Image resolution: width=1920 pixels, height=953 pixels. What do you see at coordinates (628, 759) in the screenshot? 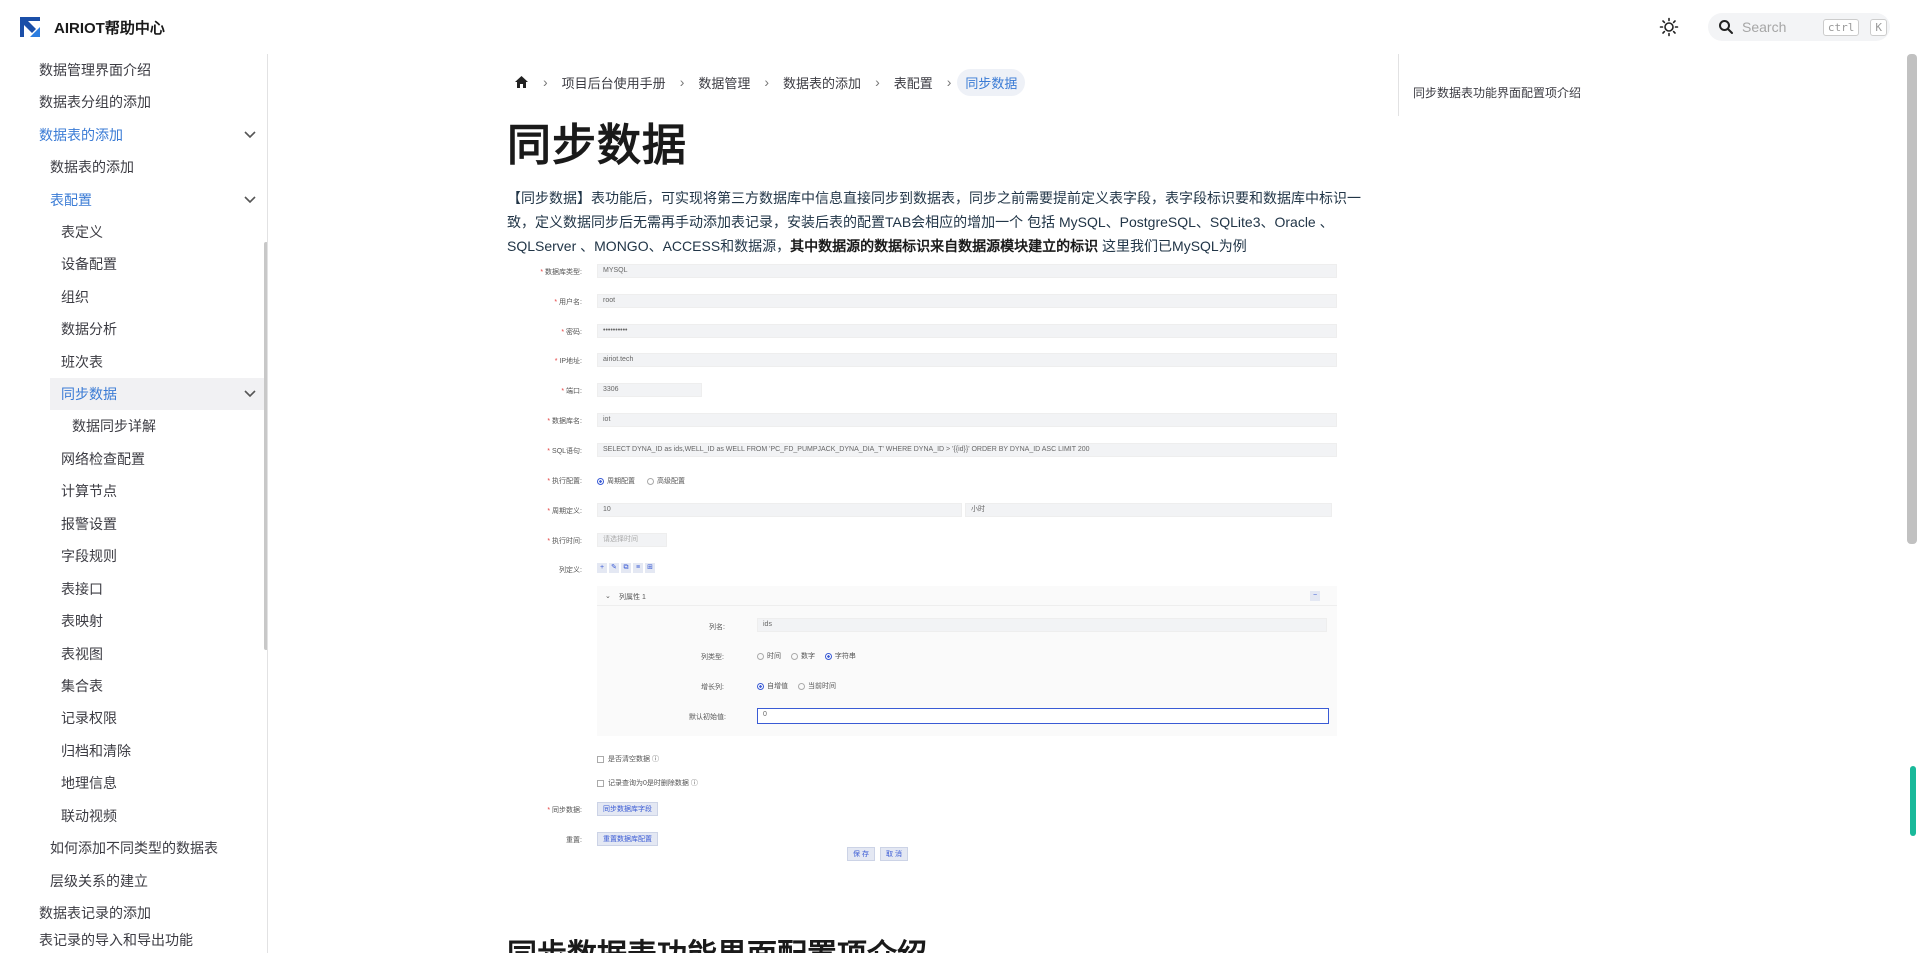
I see `clear-data-checkbox: 是否清空数据 ⓘ` at bounding box center [628, 759].